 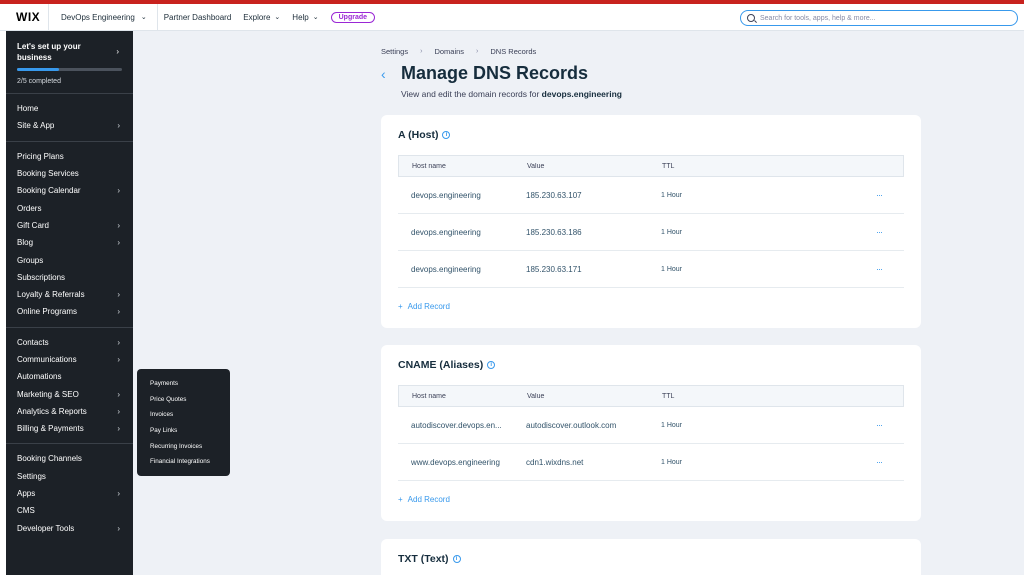 What do you see at coordinates (50, 429) in the screenshot?
I see `sidebar-item-label: Billing & Payments` at bounding box center [50, 429].